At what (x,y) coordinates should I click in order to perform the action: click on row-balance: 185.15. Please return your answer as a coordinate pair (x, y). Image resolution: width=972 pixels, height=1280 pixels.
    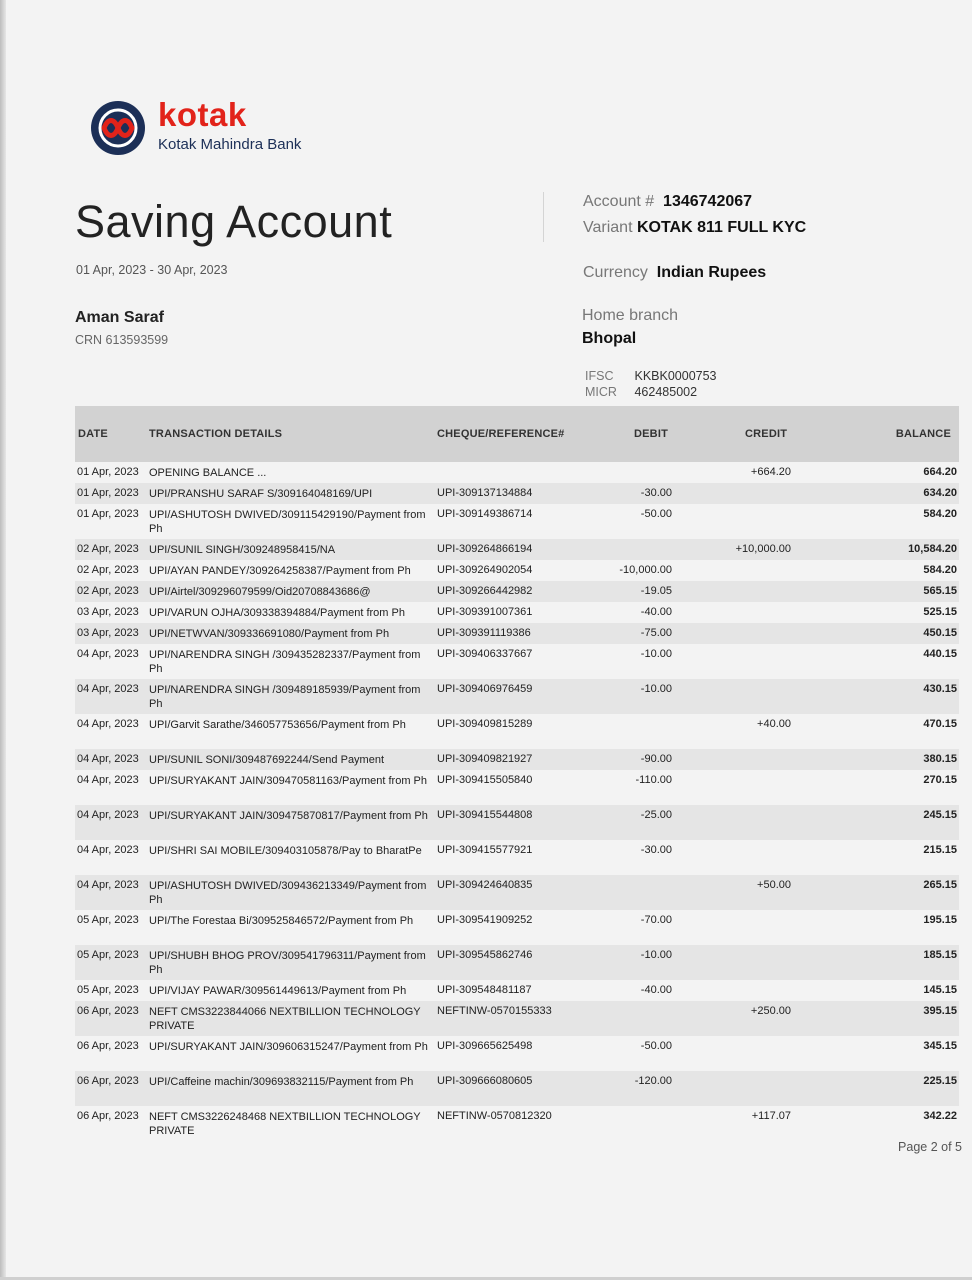
    Looking at the image, I should click on (940, 955).